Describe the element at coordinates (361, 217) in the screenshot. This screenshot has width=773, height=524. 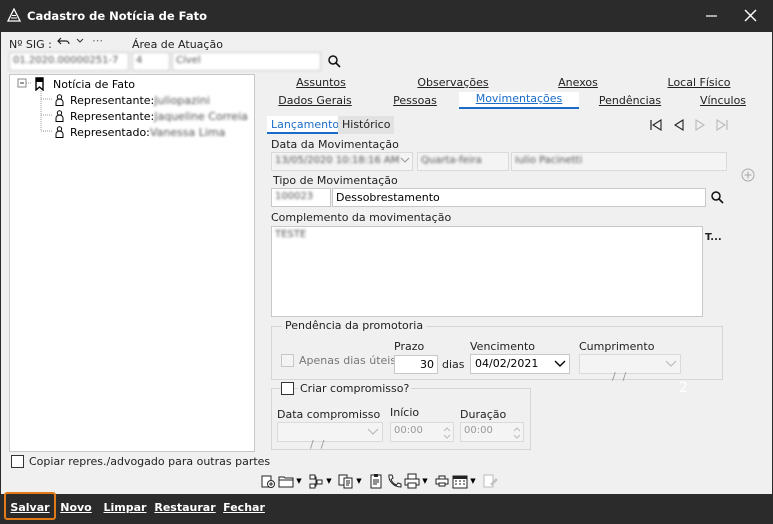
I see `complement-label: Complemento da movimentação` at that location.